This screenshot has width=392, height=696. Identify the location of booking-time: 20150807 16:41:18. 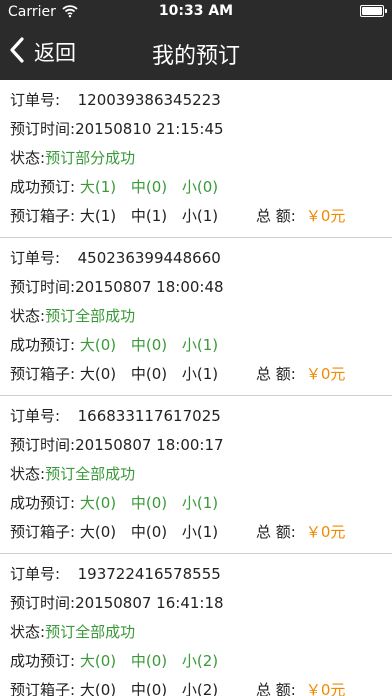
(149, 603).